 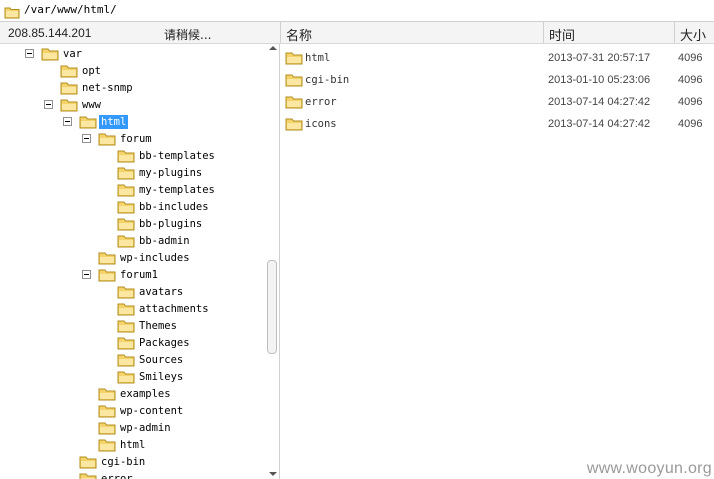 I want to click on tree-node-label: wp-content, so click(x=151, y=411).